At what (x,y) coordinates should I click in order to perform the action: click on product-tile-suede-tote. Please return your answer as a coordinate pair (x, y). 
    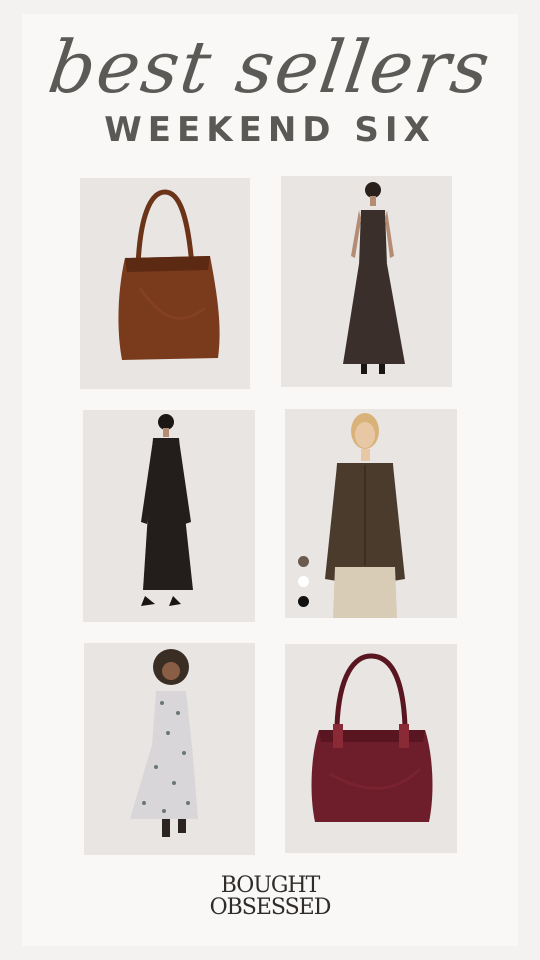
    Looking at the image, I should click on (165, 283).